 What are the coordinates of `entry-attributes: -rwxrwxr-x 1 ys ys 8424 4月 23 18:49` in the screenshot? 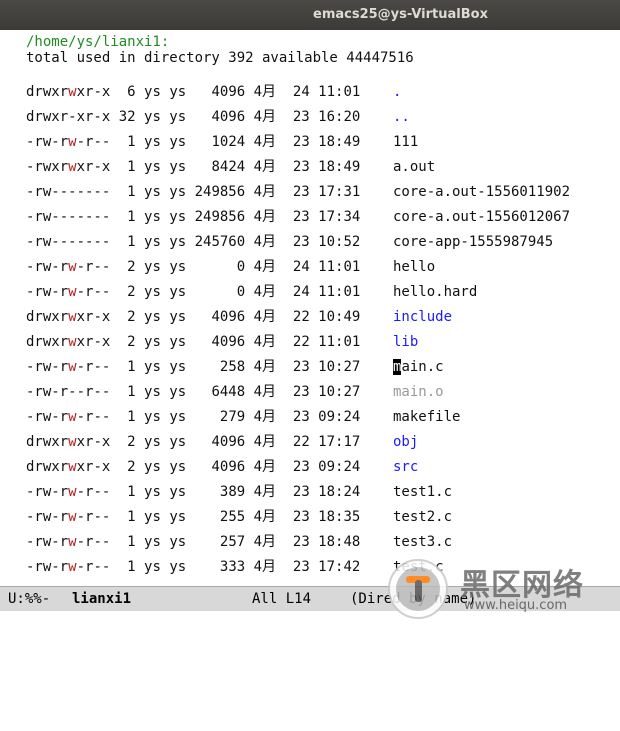 It's located at (197, 167).